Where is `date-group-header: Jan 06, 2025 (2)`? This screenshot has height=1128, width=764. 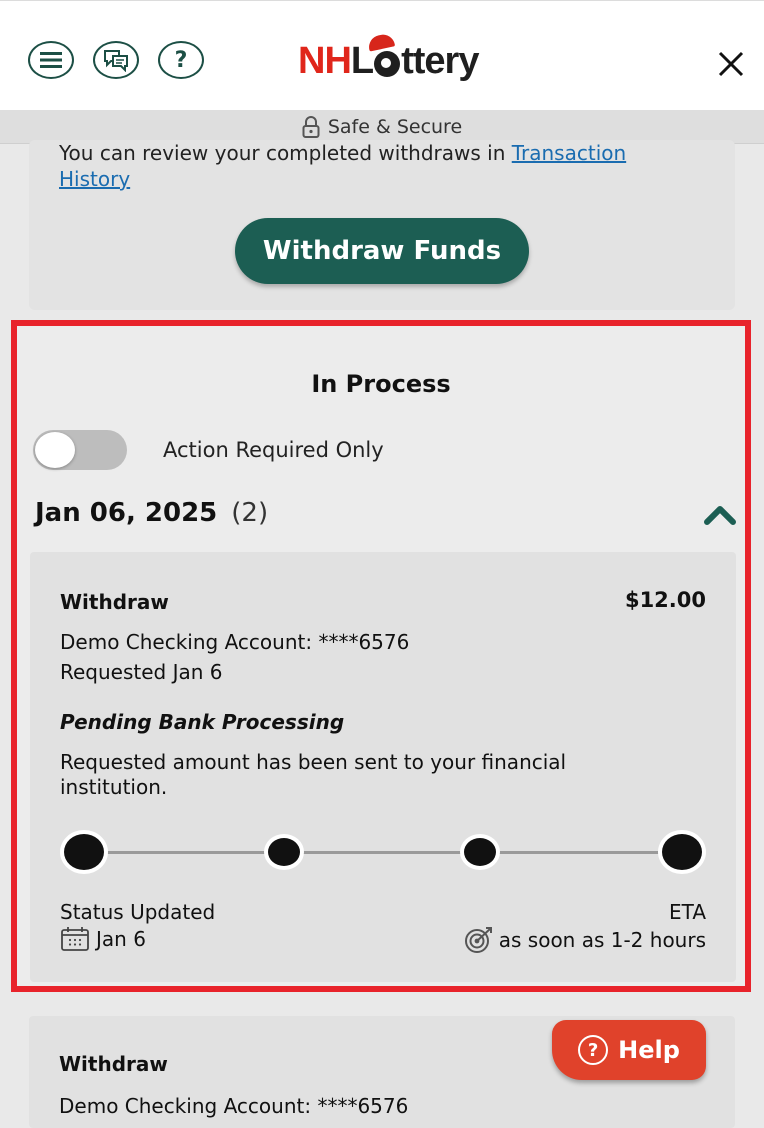 date-group-header: Jan 06, 2025 (2) is located at coordinates (151, 513).